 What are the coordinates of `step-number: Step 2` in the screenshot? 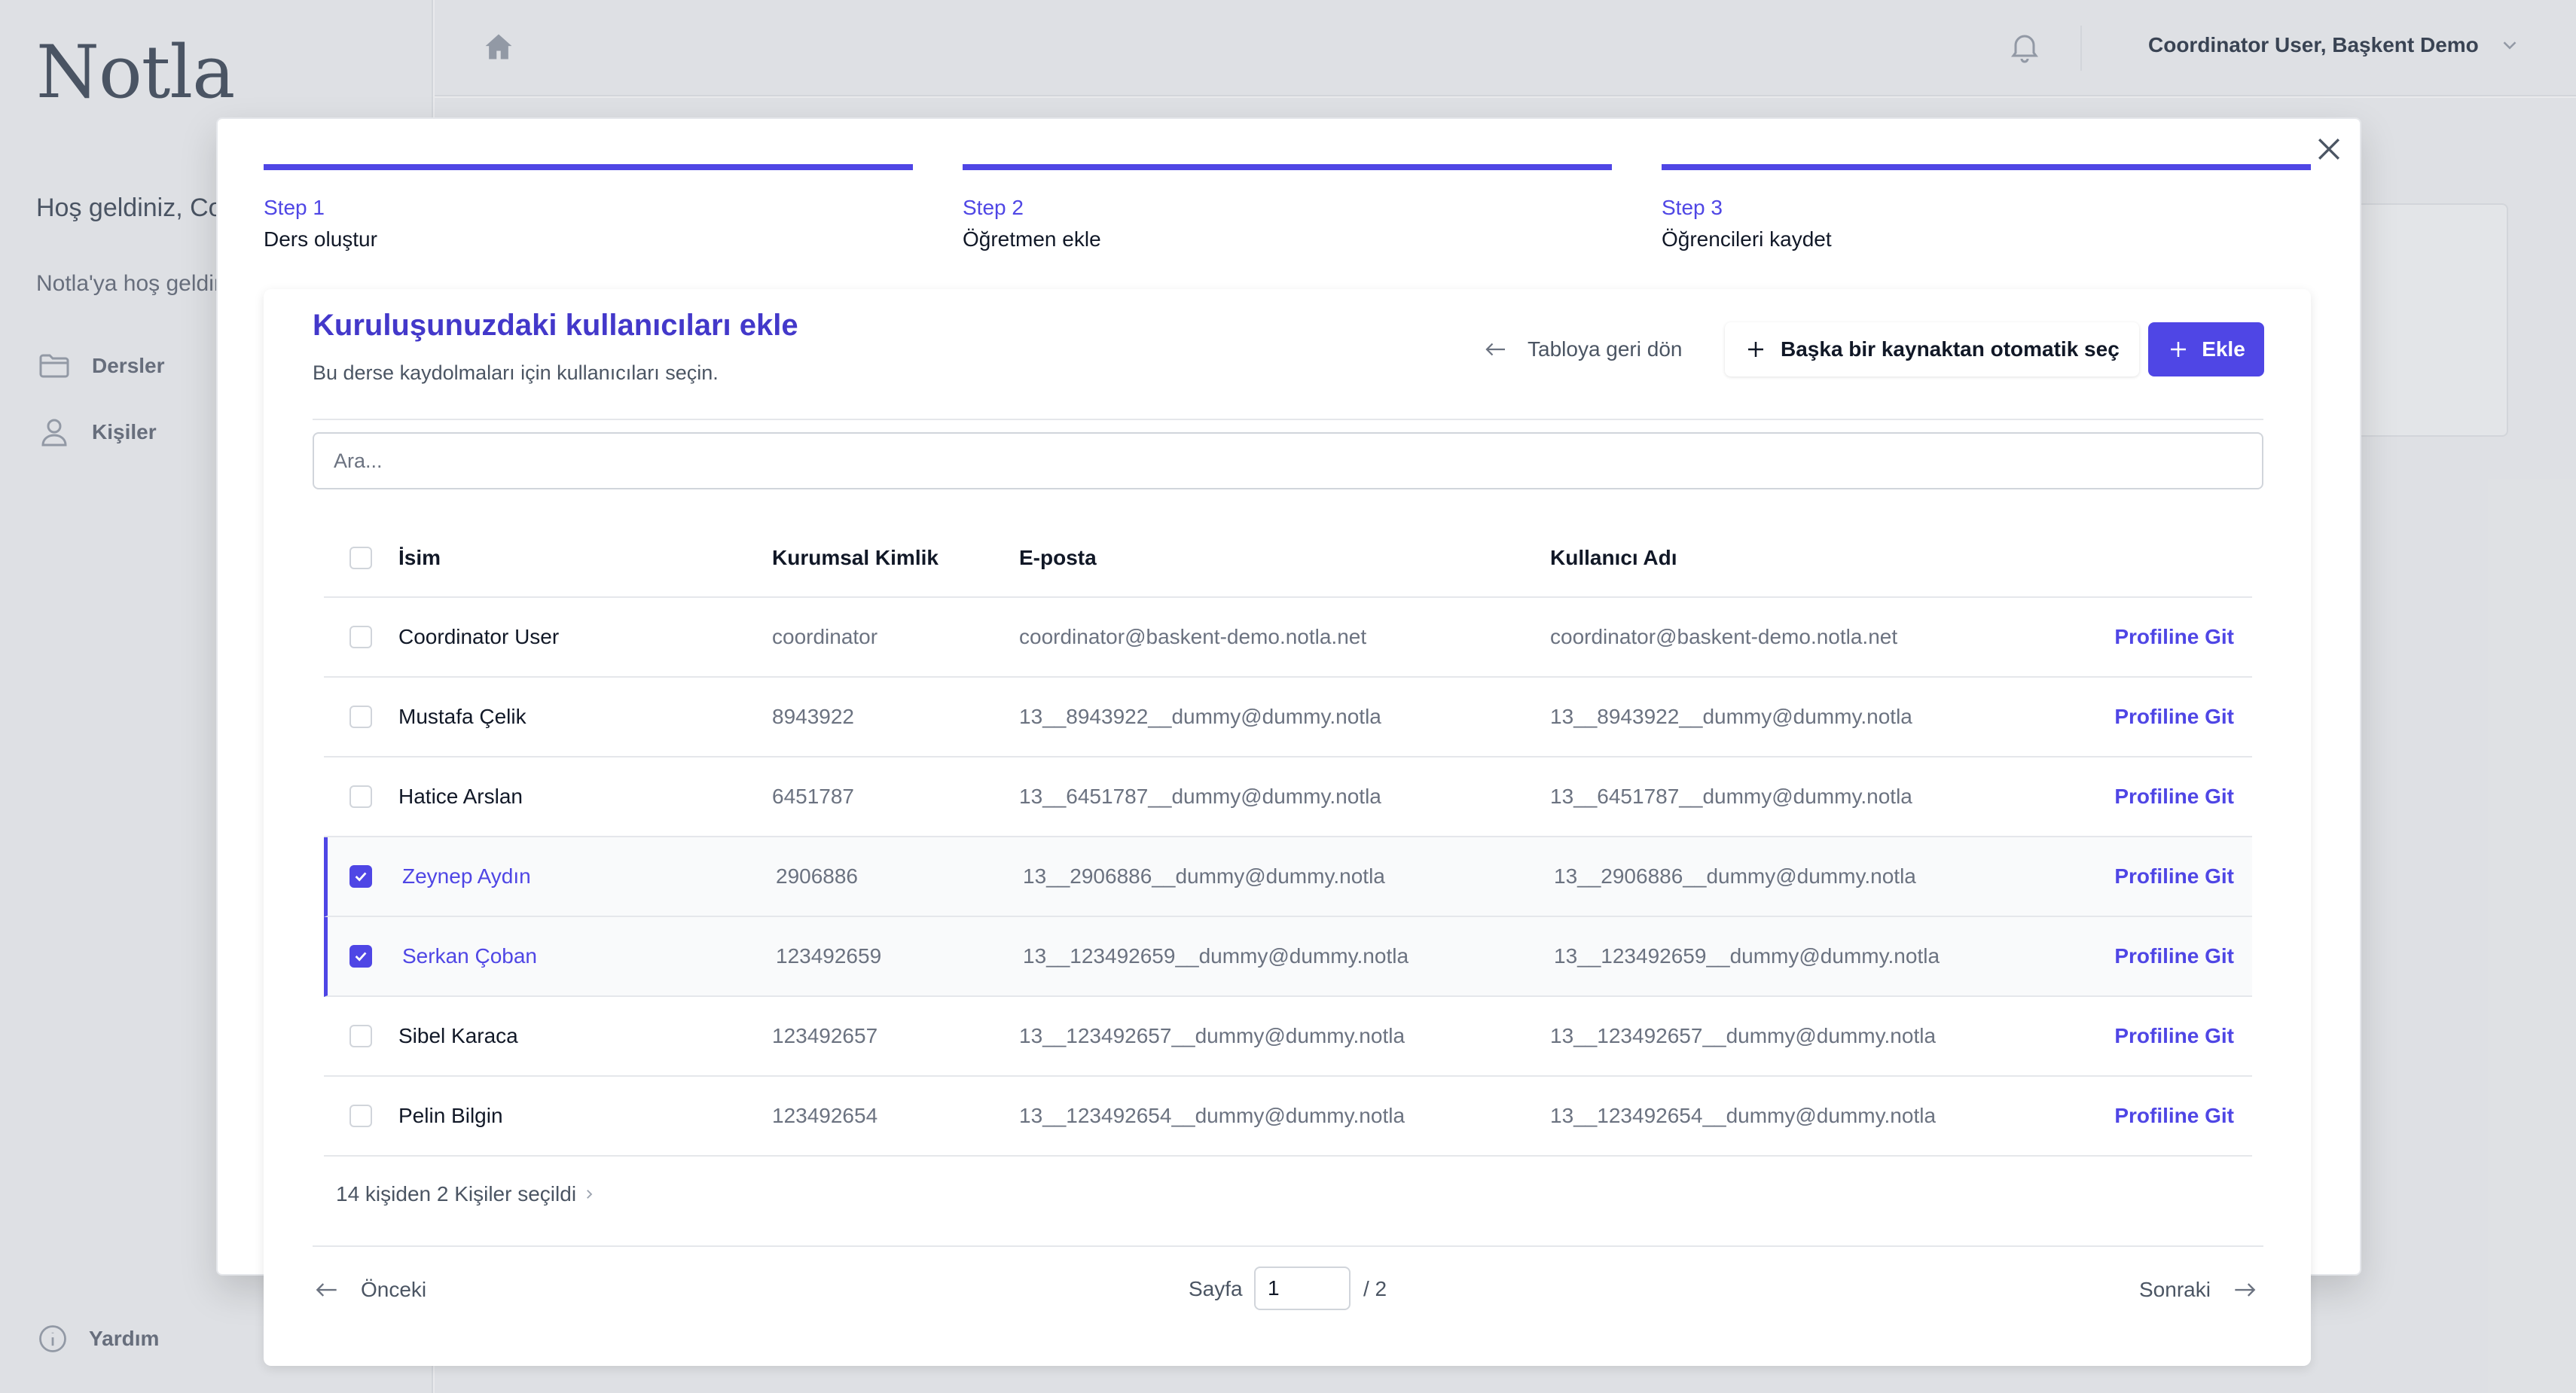 It's located at (994, 207).